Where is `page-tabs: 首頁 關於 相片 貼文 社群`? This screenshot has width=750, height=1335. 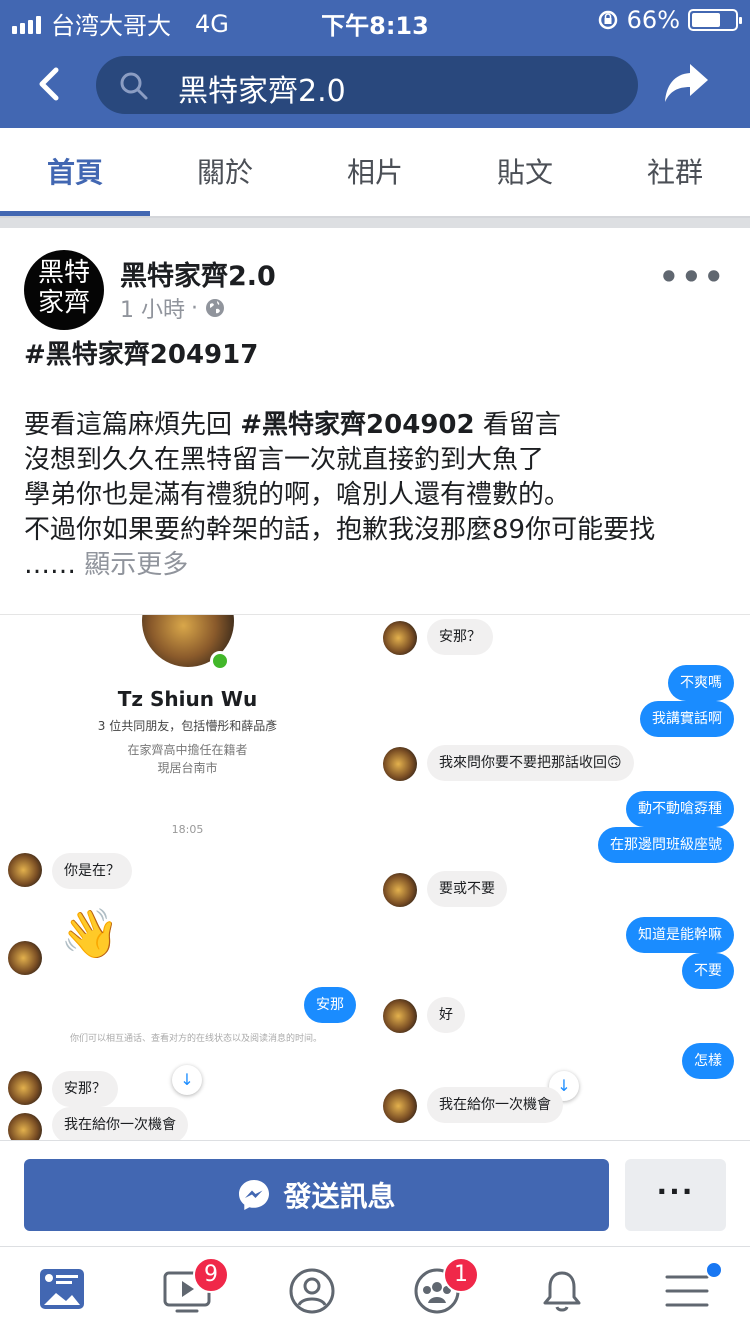 page-tabs: 首頁 關於 相片 貼文 社群 is located at coordinates (375, 173).